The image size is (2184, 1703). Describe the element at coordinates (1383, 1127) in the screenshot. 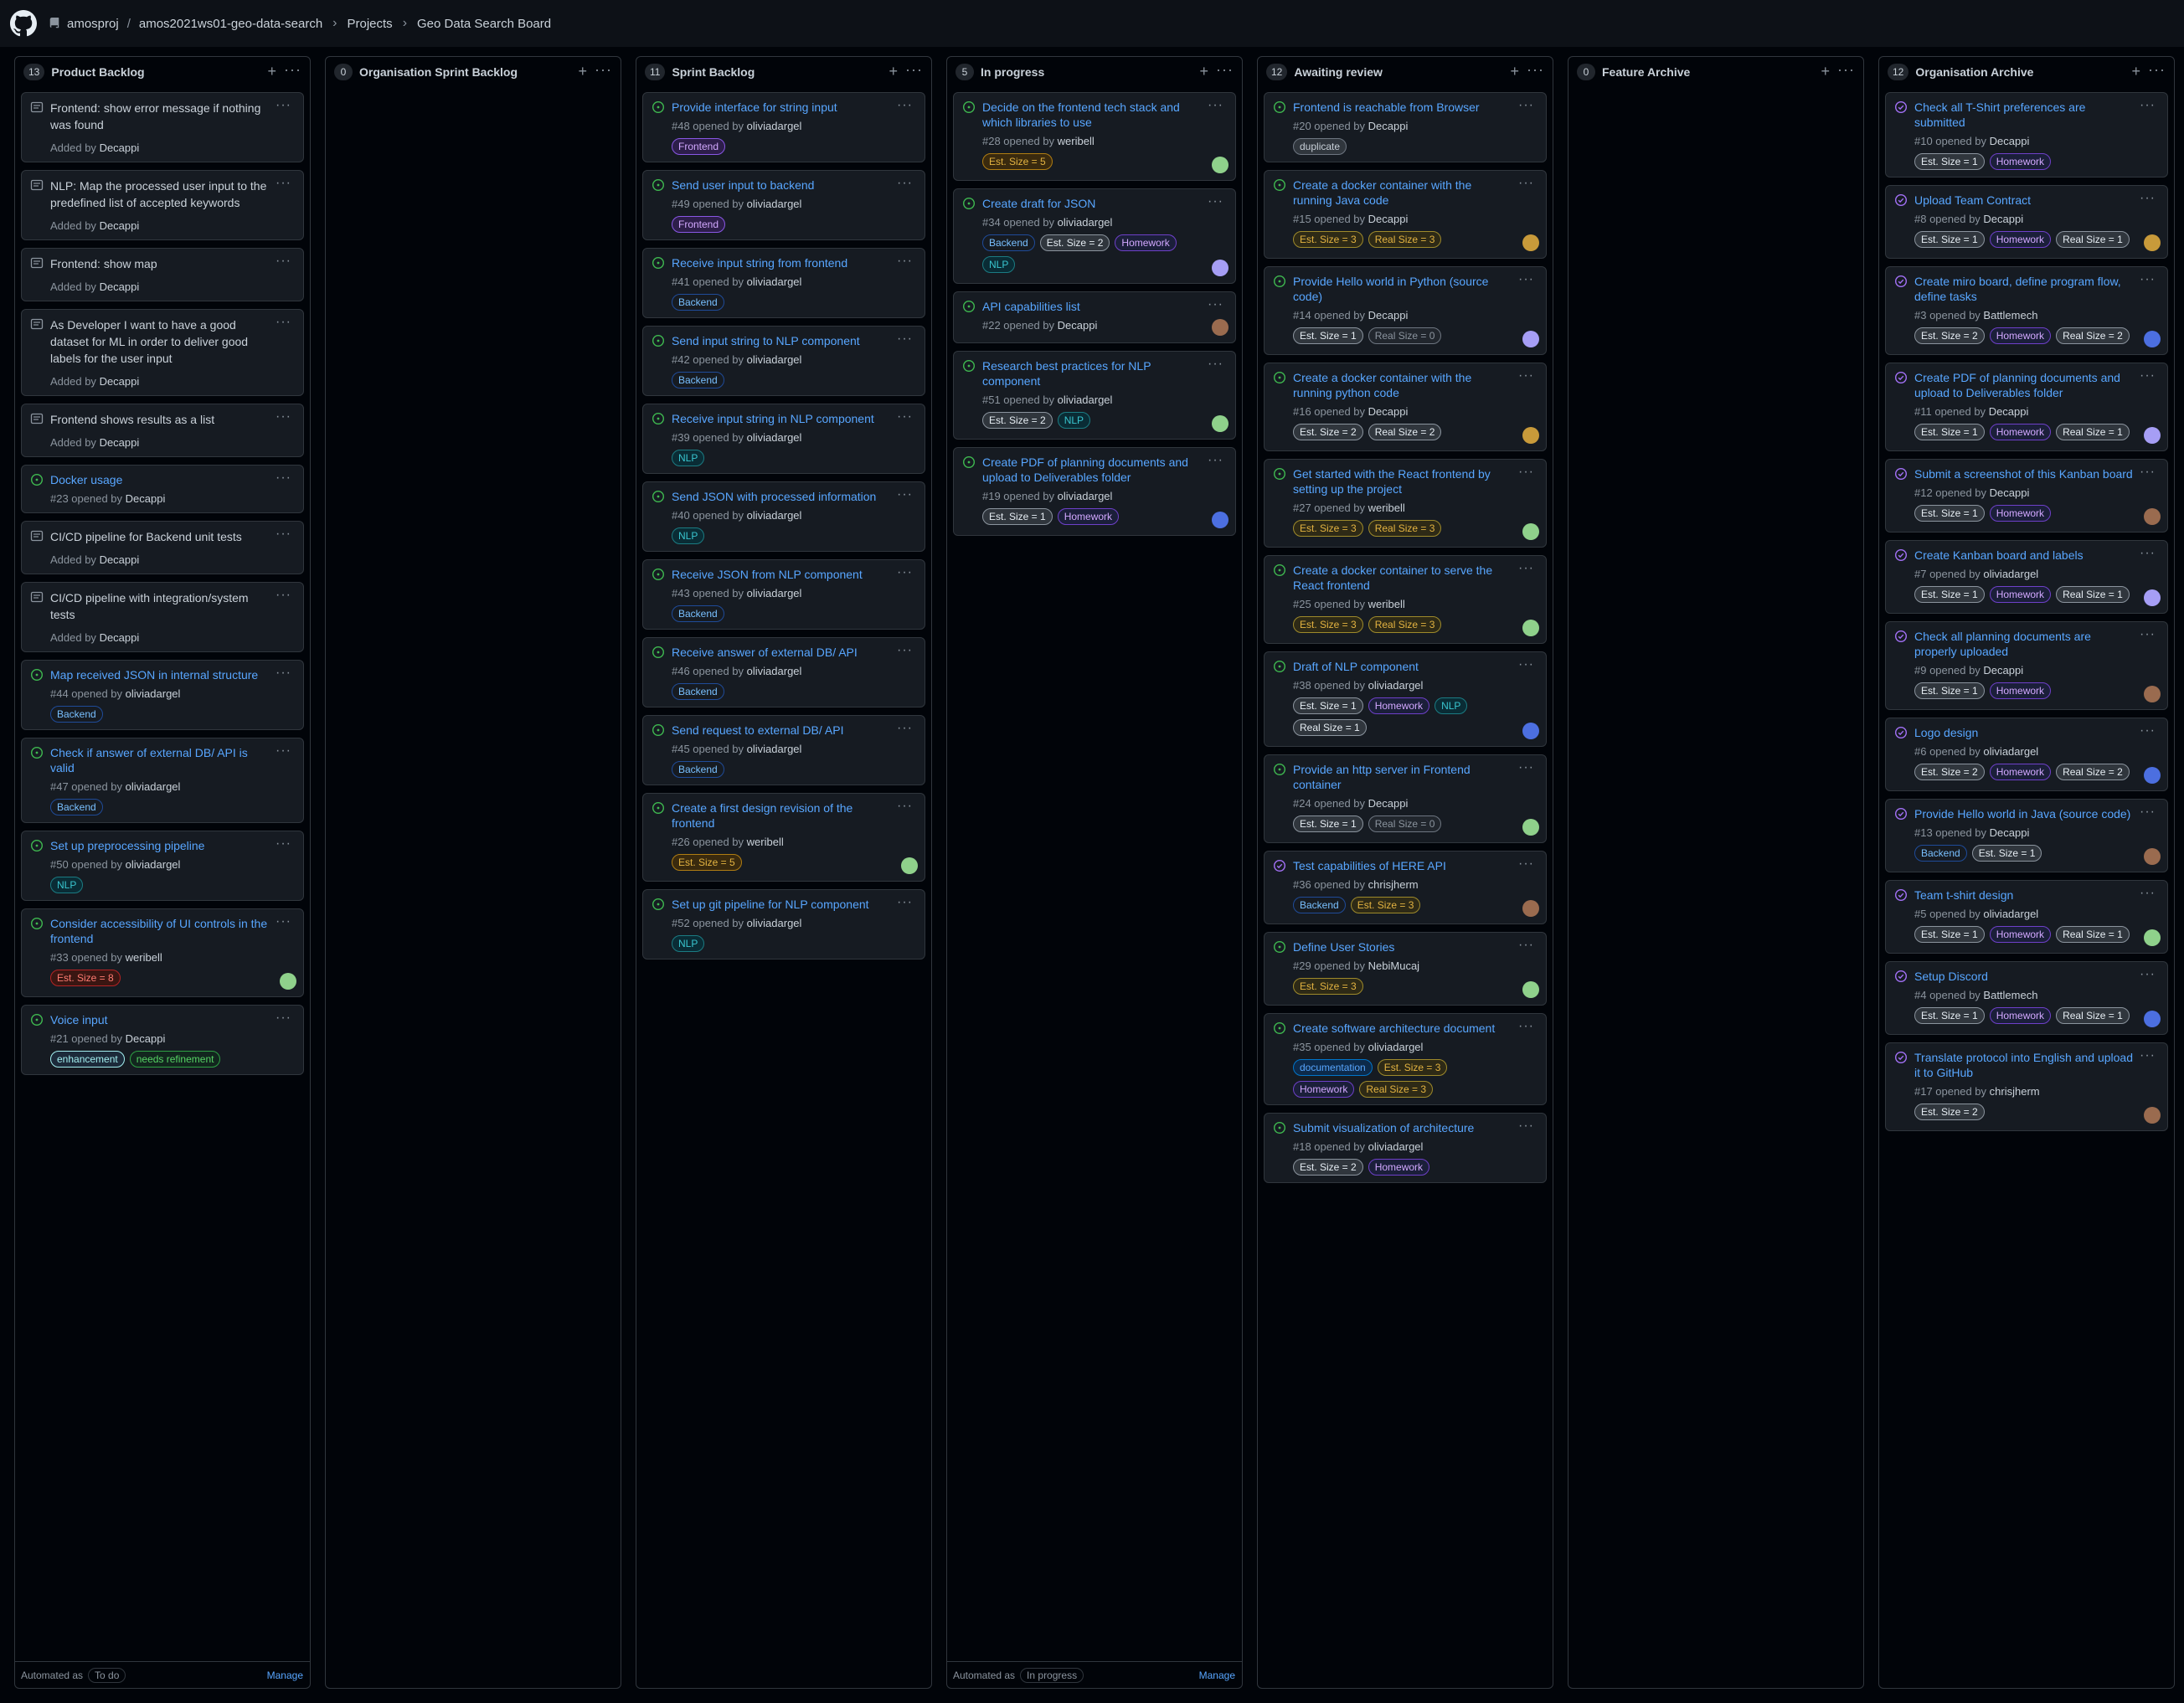

I see `issue-title-link: Submit visualization of architecture` at that location.